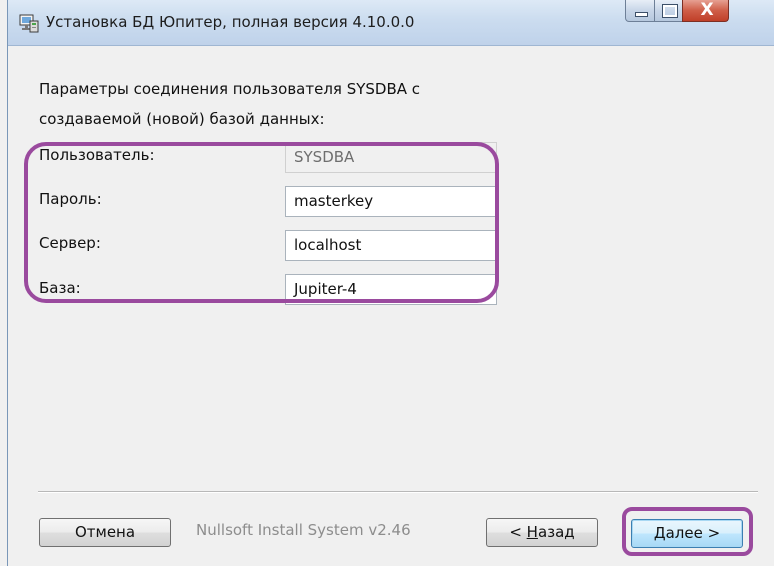  Describe the element at coordinates (693, 533) in the screenshot. I see `next-button-rest: алее >` at that location.